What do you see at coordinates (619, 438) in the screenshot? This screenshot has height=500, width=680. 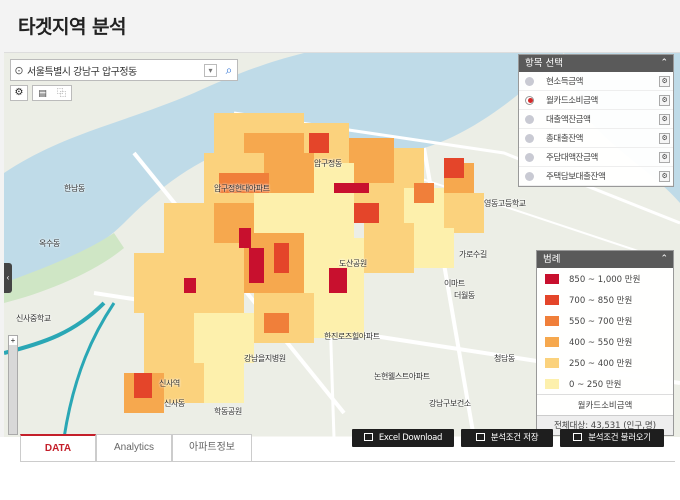 I see `load-conditions-label: 분석조건 불러오기` at bounding box center [619, 438].